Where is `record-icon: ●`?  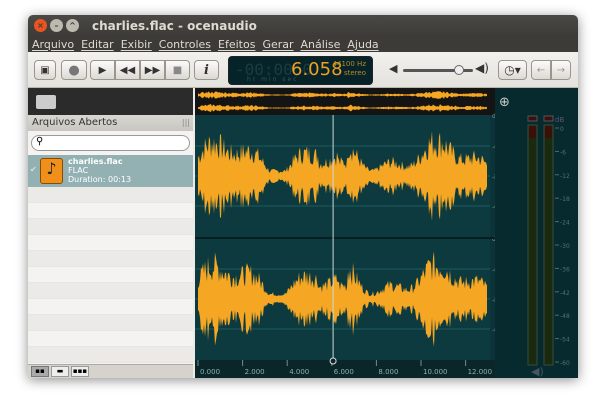 record-icon: ● is located at coordinates (74, 70).